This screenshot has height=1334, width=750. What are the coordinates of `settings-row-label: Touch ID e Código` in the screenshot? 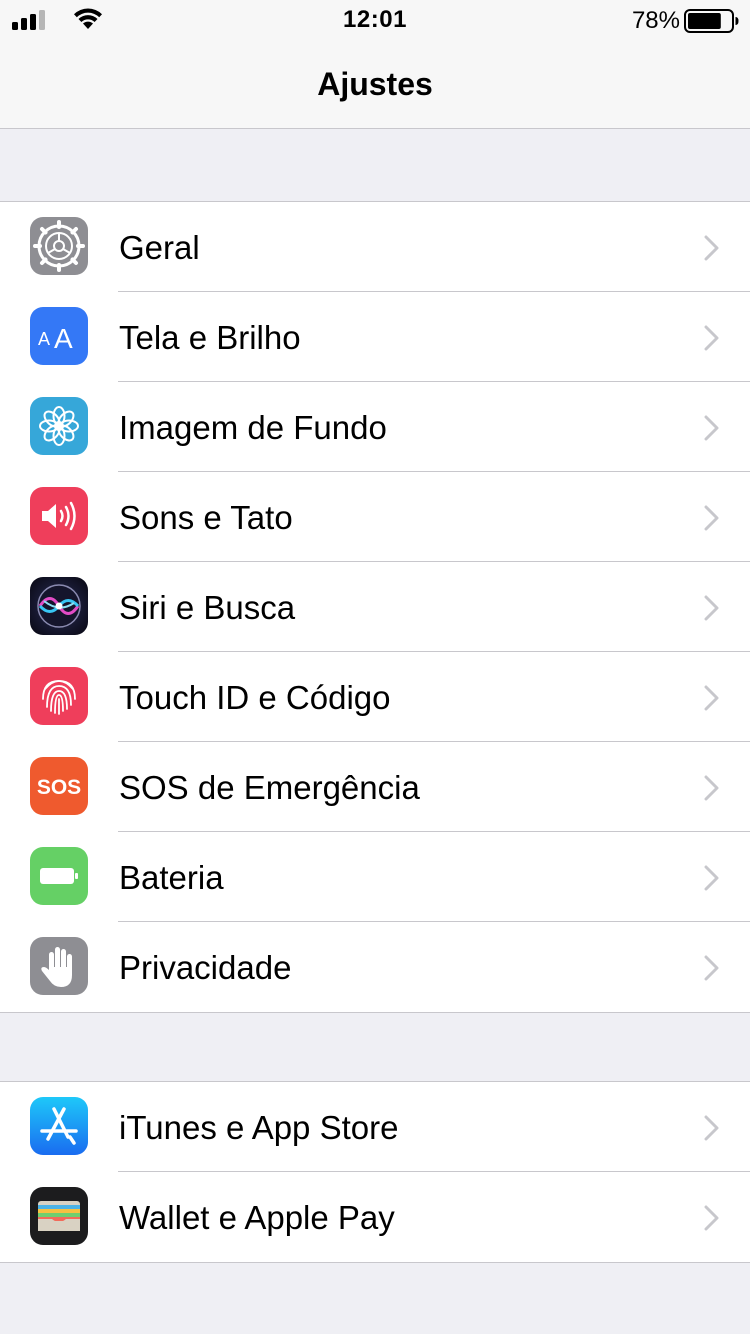 It's located at (255, 697).